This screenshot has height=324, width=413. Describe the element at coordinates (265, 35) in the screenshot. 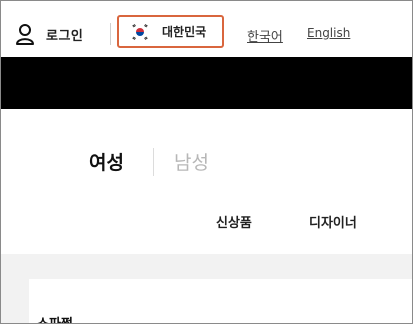

I see `language-link-korean: 한국어` at that location.